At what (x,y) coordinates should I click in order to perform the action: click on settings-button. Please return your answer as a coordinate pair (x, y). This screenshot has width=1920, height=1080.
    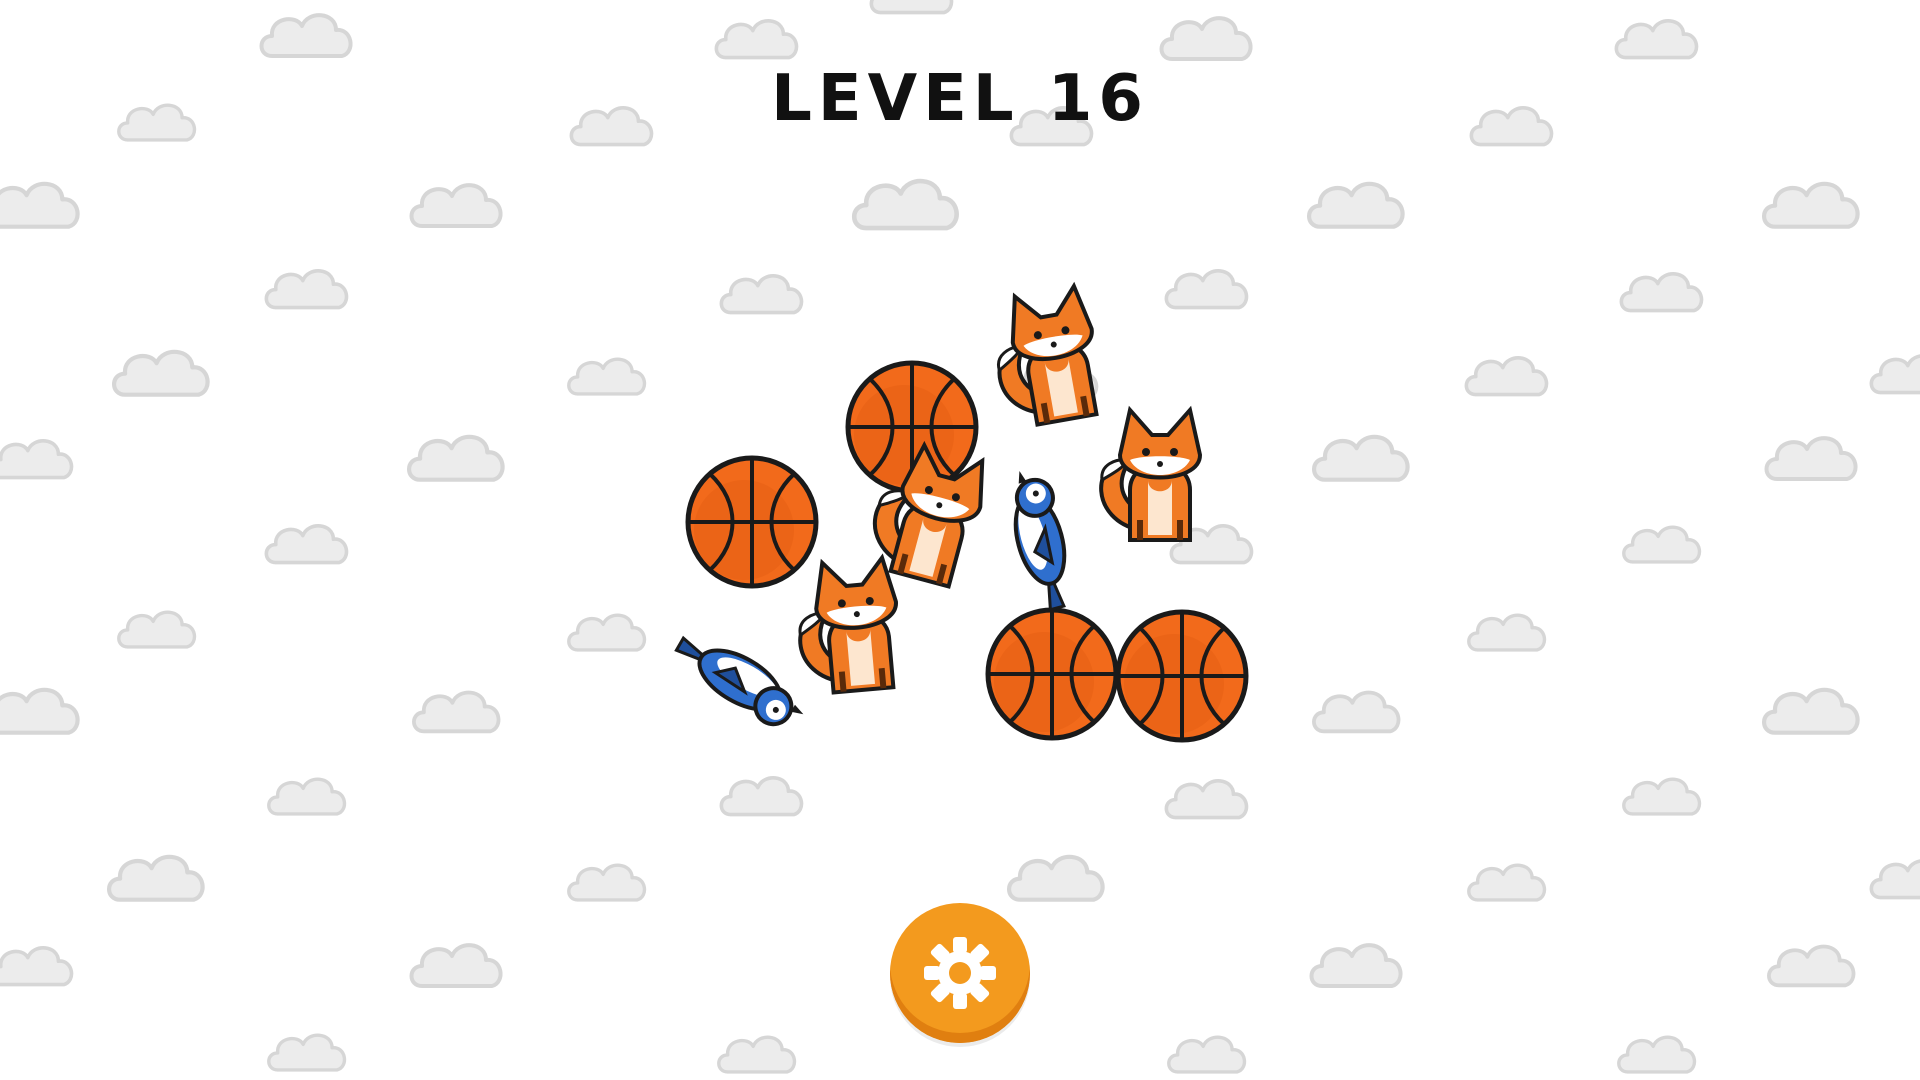
    Looking at the image, I should click on (960, 973).